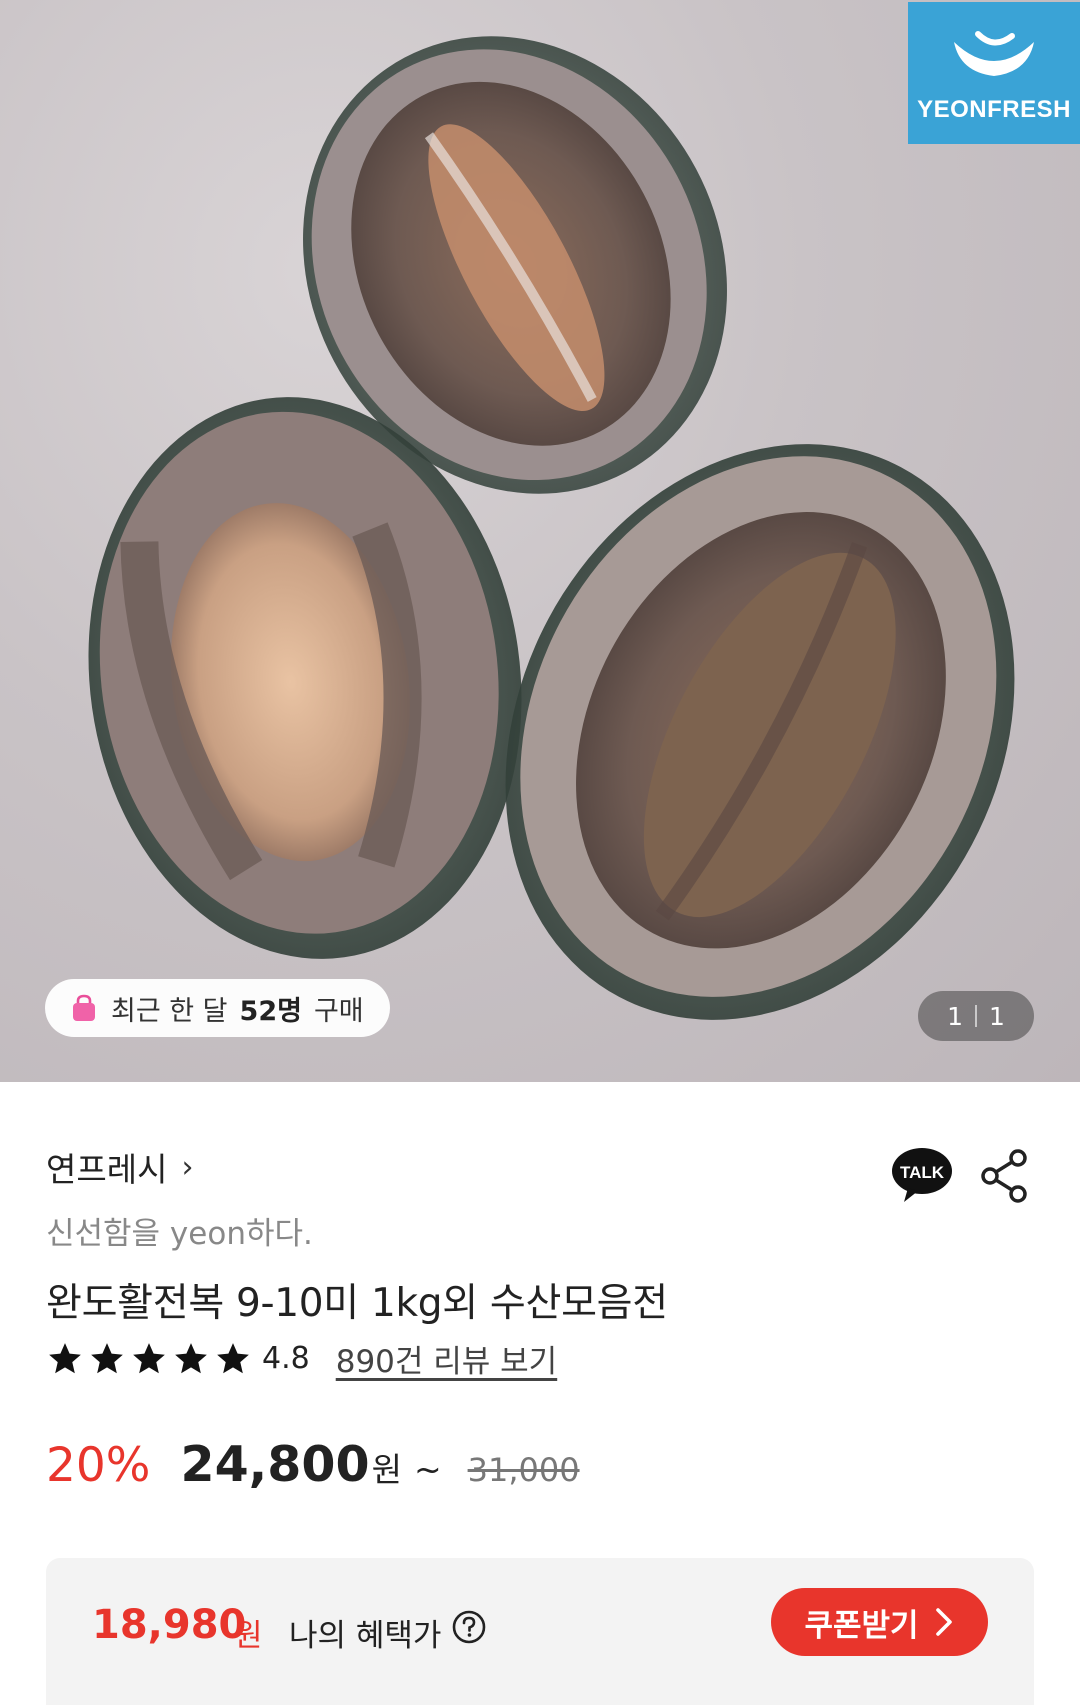 This screenshot has height=1705, width=1080. I want to click on sale-price: 24,800, so click(275, 1464).